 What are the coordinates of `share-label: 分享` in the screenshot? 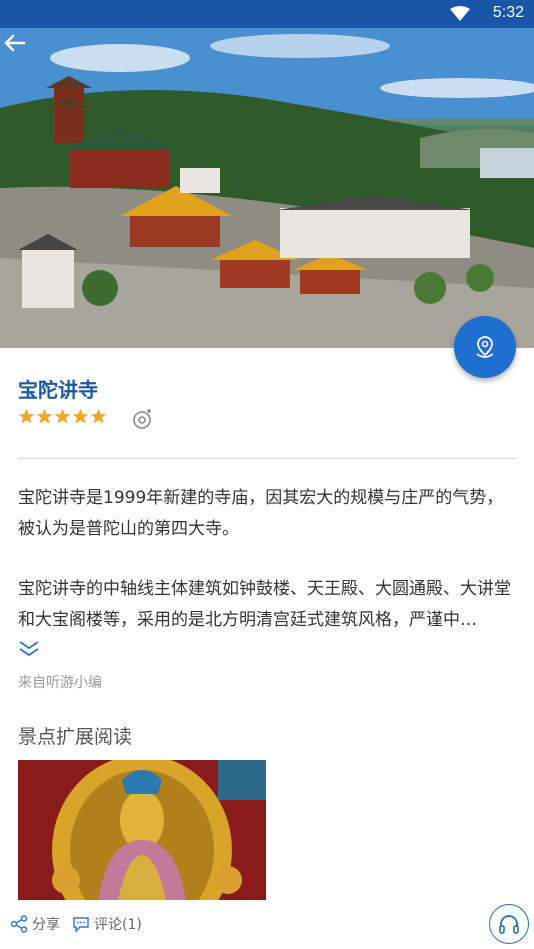 It's located at (46, 925).